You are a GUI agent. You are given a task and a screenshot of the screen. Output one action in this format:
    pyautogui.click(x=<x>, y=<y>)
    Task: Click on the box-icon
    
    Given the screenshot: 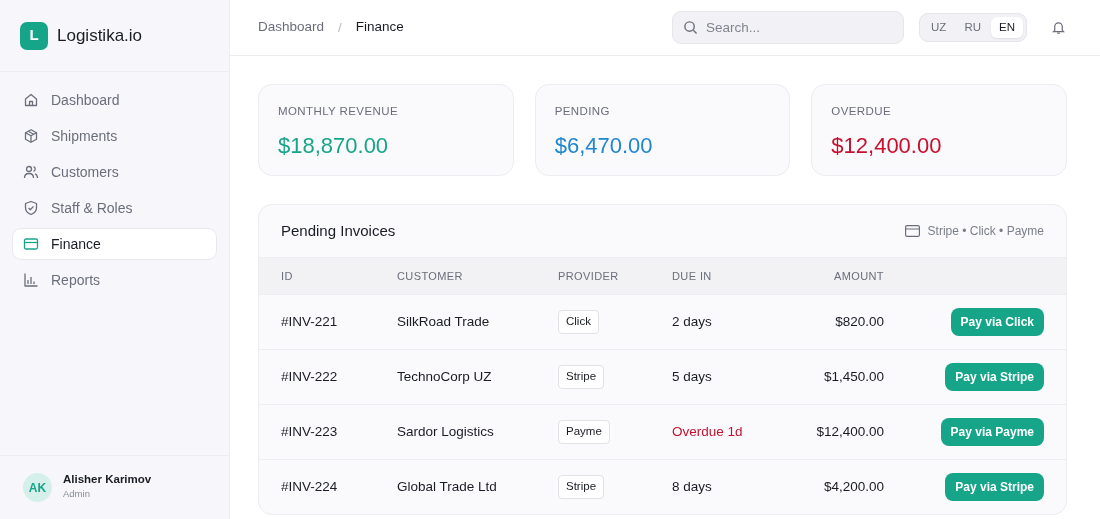 What is the action you would take?
    pyautogui.click(x=31, y=136)
    